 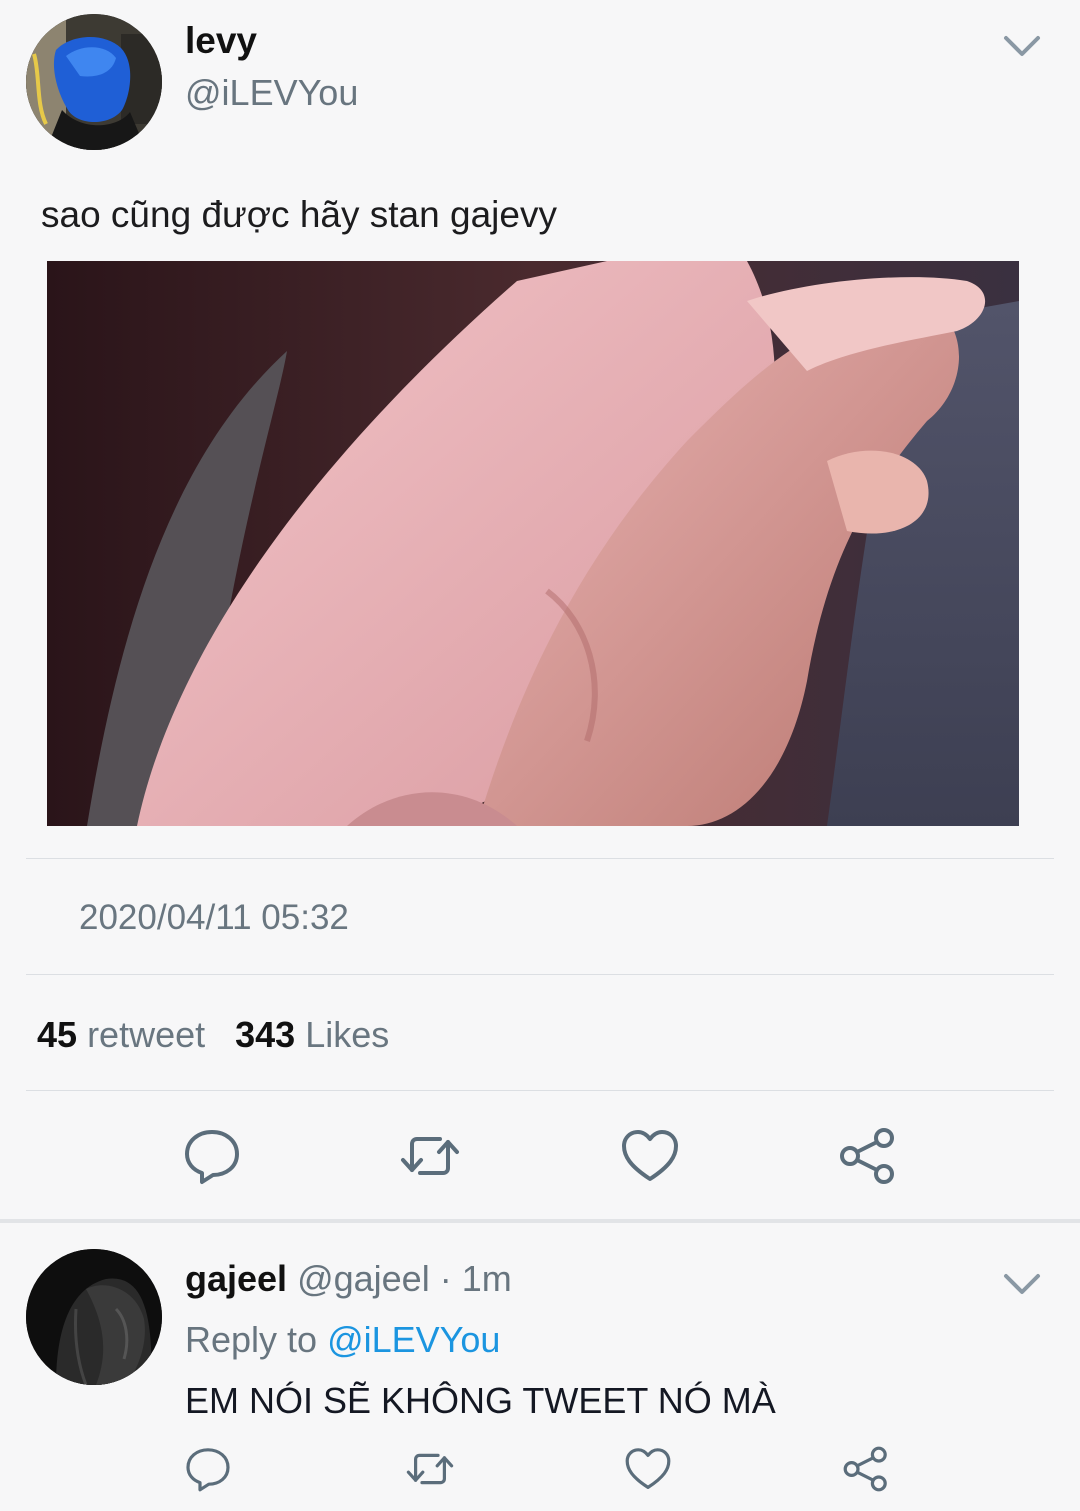 What do you see at coordinates (486, 1278) in the screenshot?
I see `reply-time: 1m` at bounding box center [486, 1278].